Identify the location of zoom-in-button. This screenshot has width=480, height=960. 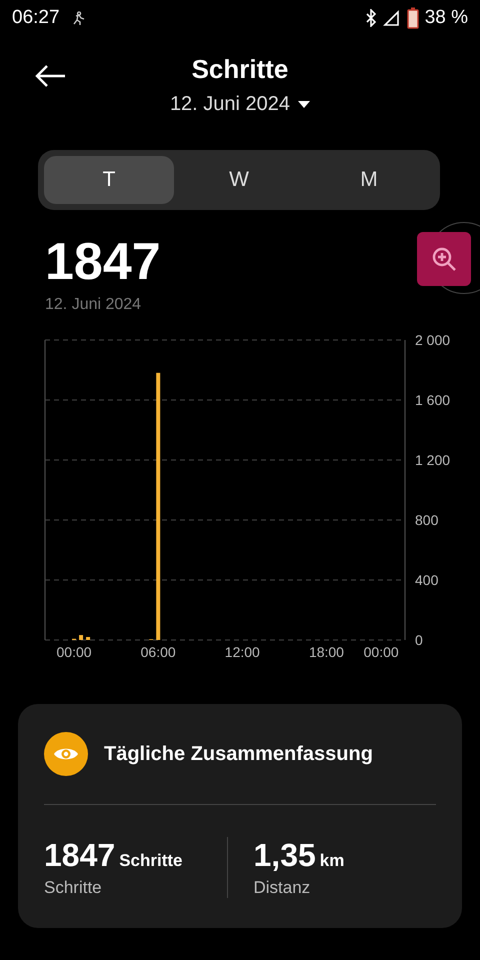
(444, 259).